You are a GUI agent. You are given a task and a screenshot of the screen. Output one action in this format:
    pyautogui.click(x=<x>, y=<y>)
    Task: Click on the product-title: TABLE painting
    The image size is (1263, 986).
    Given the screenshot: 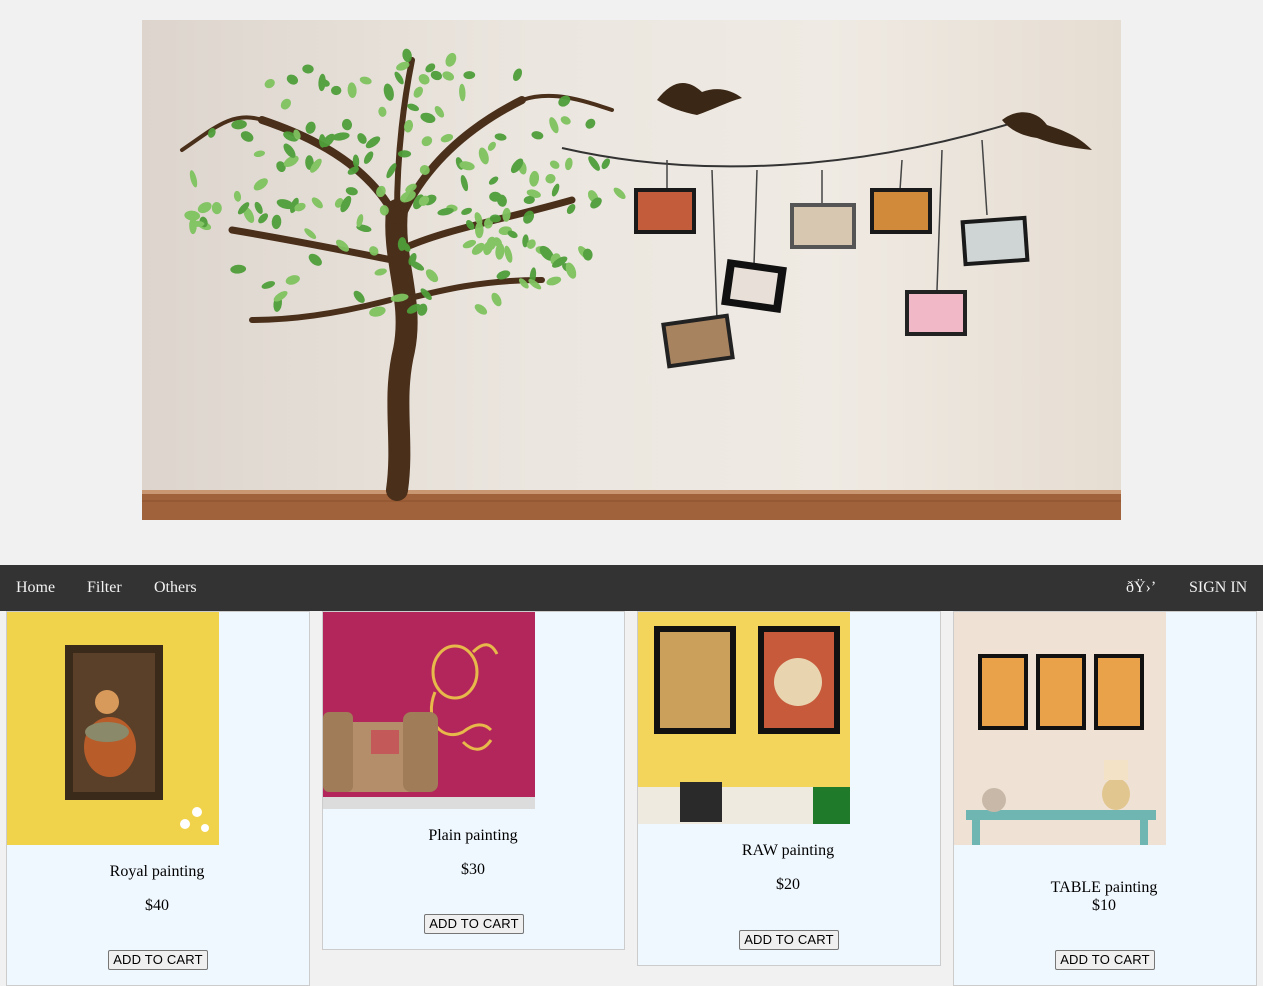 What is the action you would take?
    pyautogui.click(x=1104, y=887)
    